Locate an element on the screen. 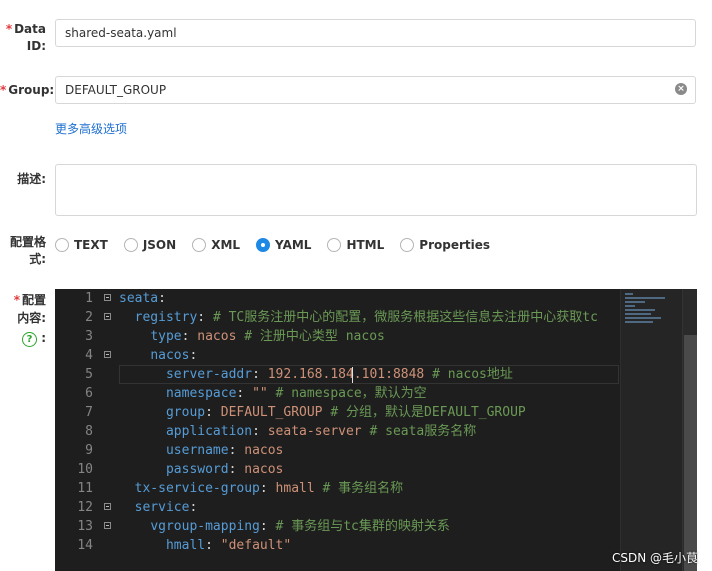 This screenshot has height=571, width=712. token-comment: # TC服务注册中心的配置，微服务根据这些信息去注册中心获取tc is located at coordinates (405, 317).